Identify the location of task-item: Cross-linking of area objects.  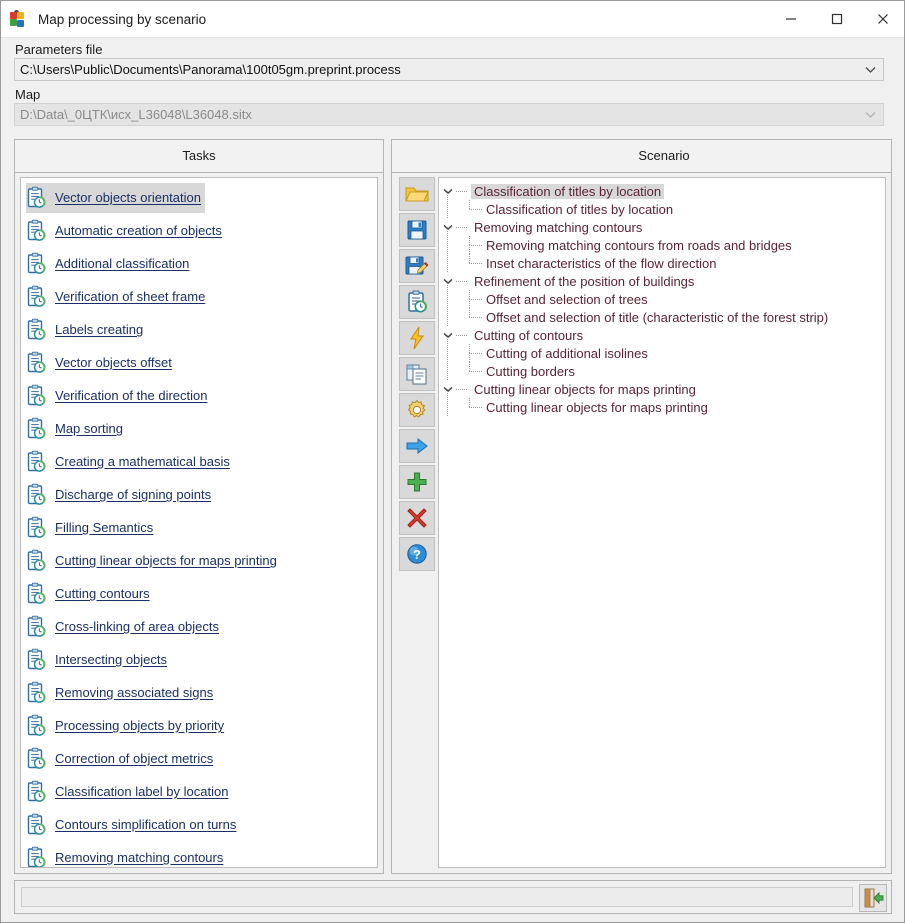
(199, 626).